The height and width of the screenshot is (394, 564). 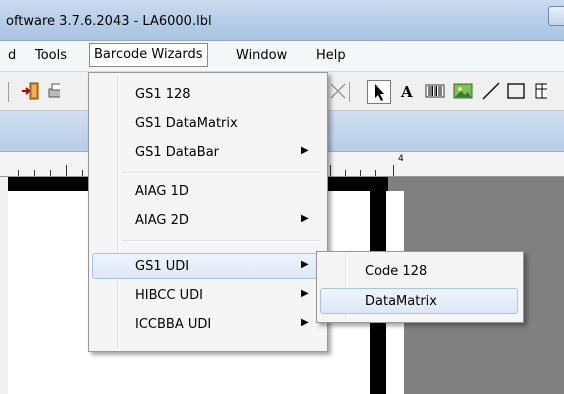 I want to click on minimize-button, so click(x=556, y=16).